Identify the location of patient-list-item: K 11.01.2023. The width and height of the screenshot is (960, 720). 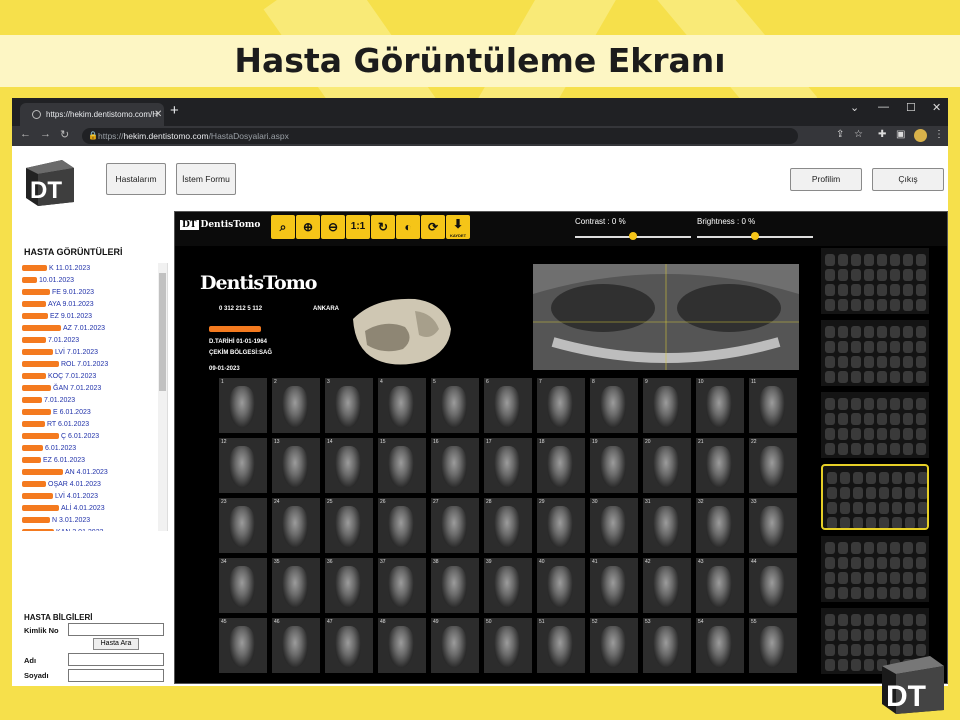
(94, 269).